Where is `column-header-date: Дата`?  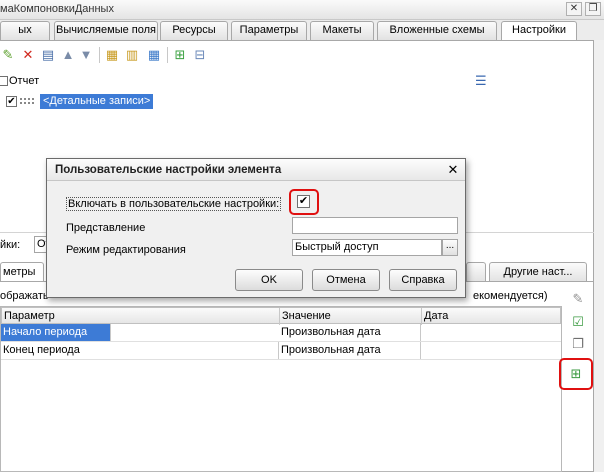
column-header-date: Дата is located at coordinates (492, 316).